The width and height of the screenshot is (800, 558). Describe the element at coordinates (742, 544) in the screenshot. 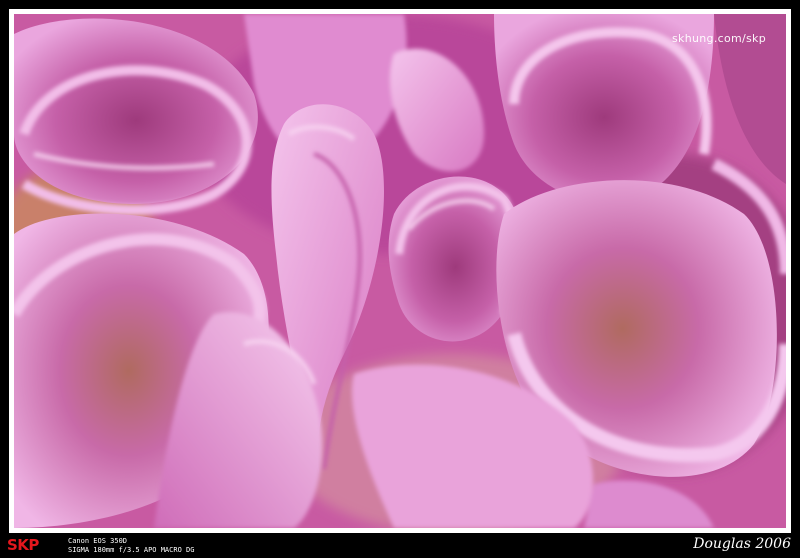

I see `photographer-signature: Douglas 2006` at that location.